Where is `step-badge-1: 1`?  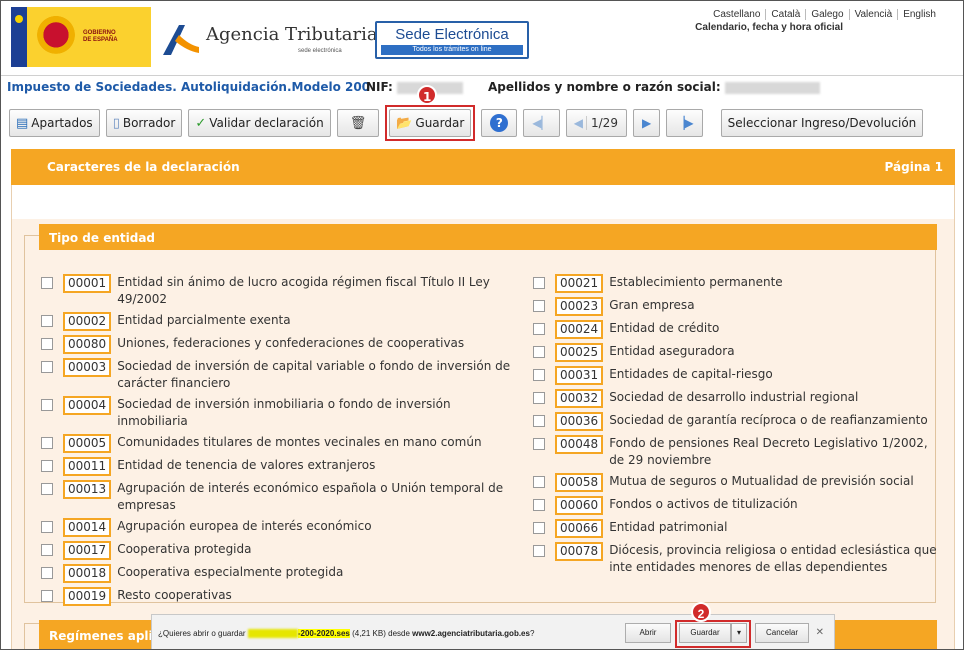 step-badge-1: 1 is located at coordinates (427, 95).